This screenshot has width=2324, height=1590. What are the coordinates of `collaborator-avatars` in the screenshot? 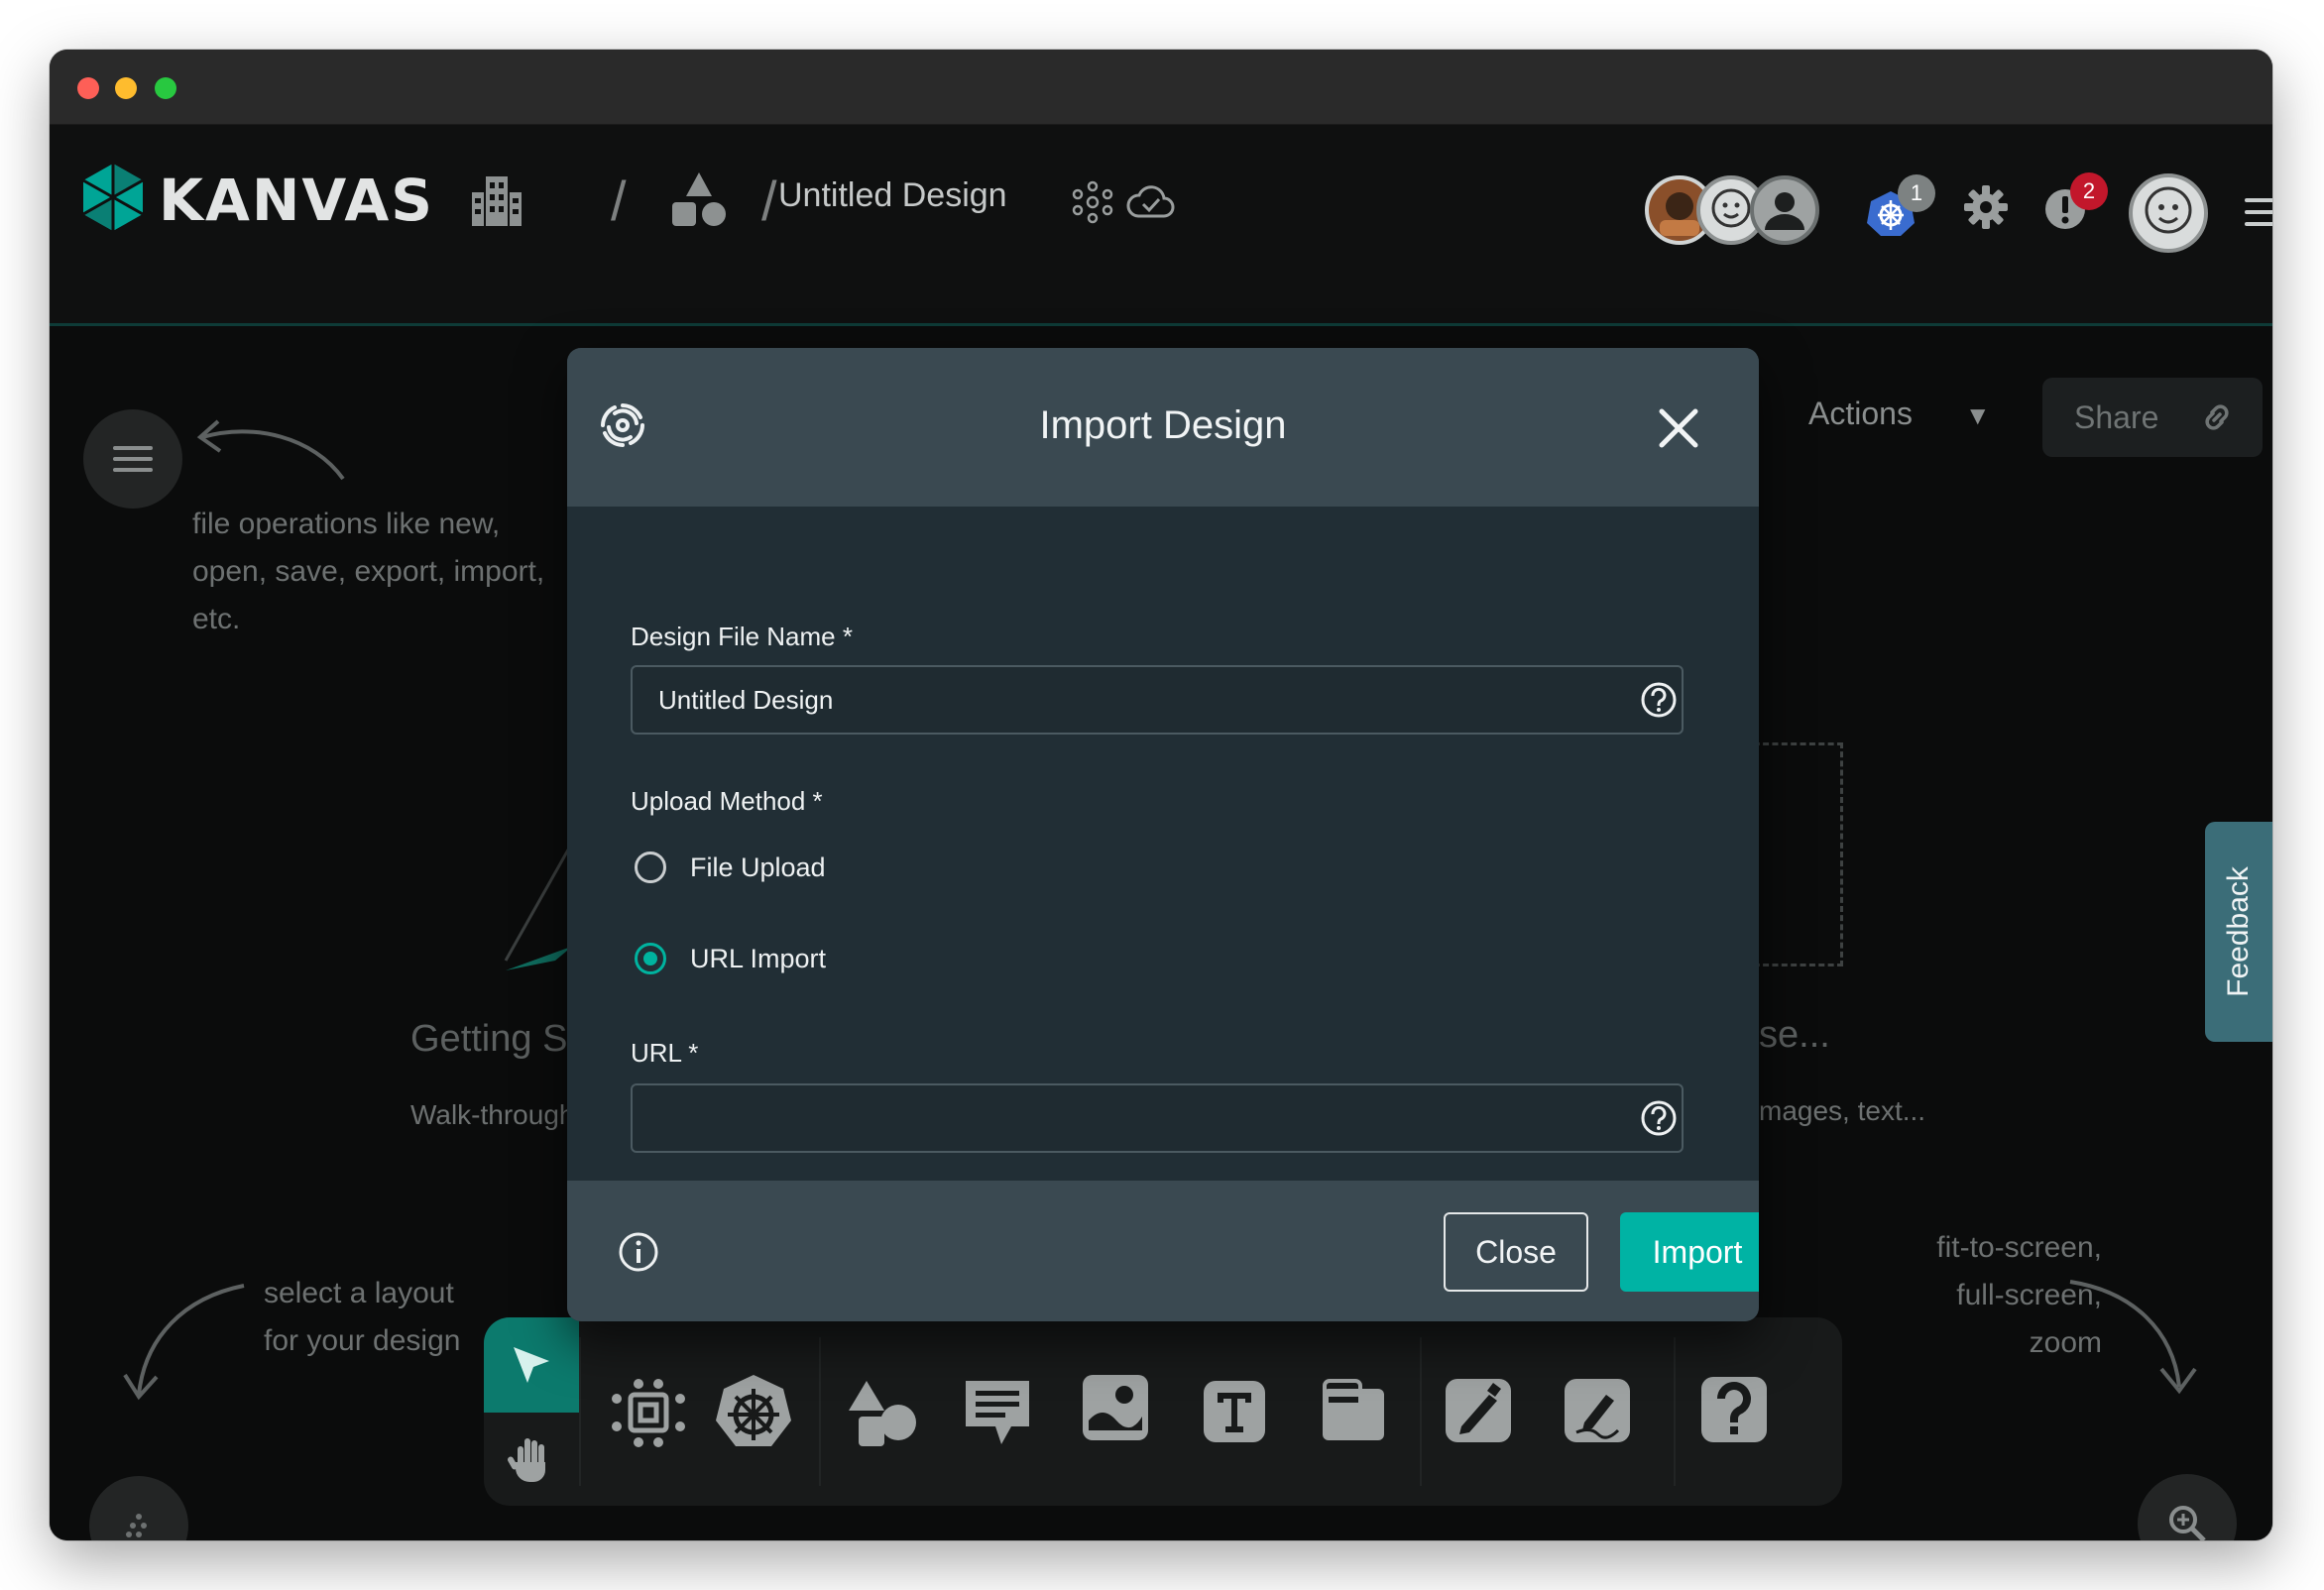 It's located at (1733, 212).